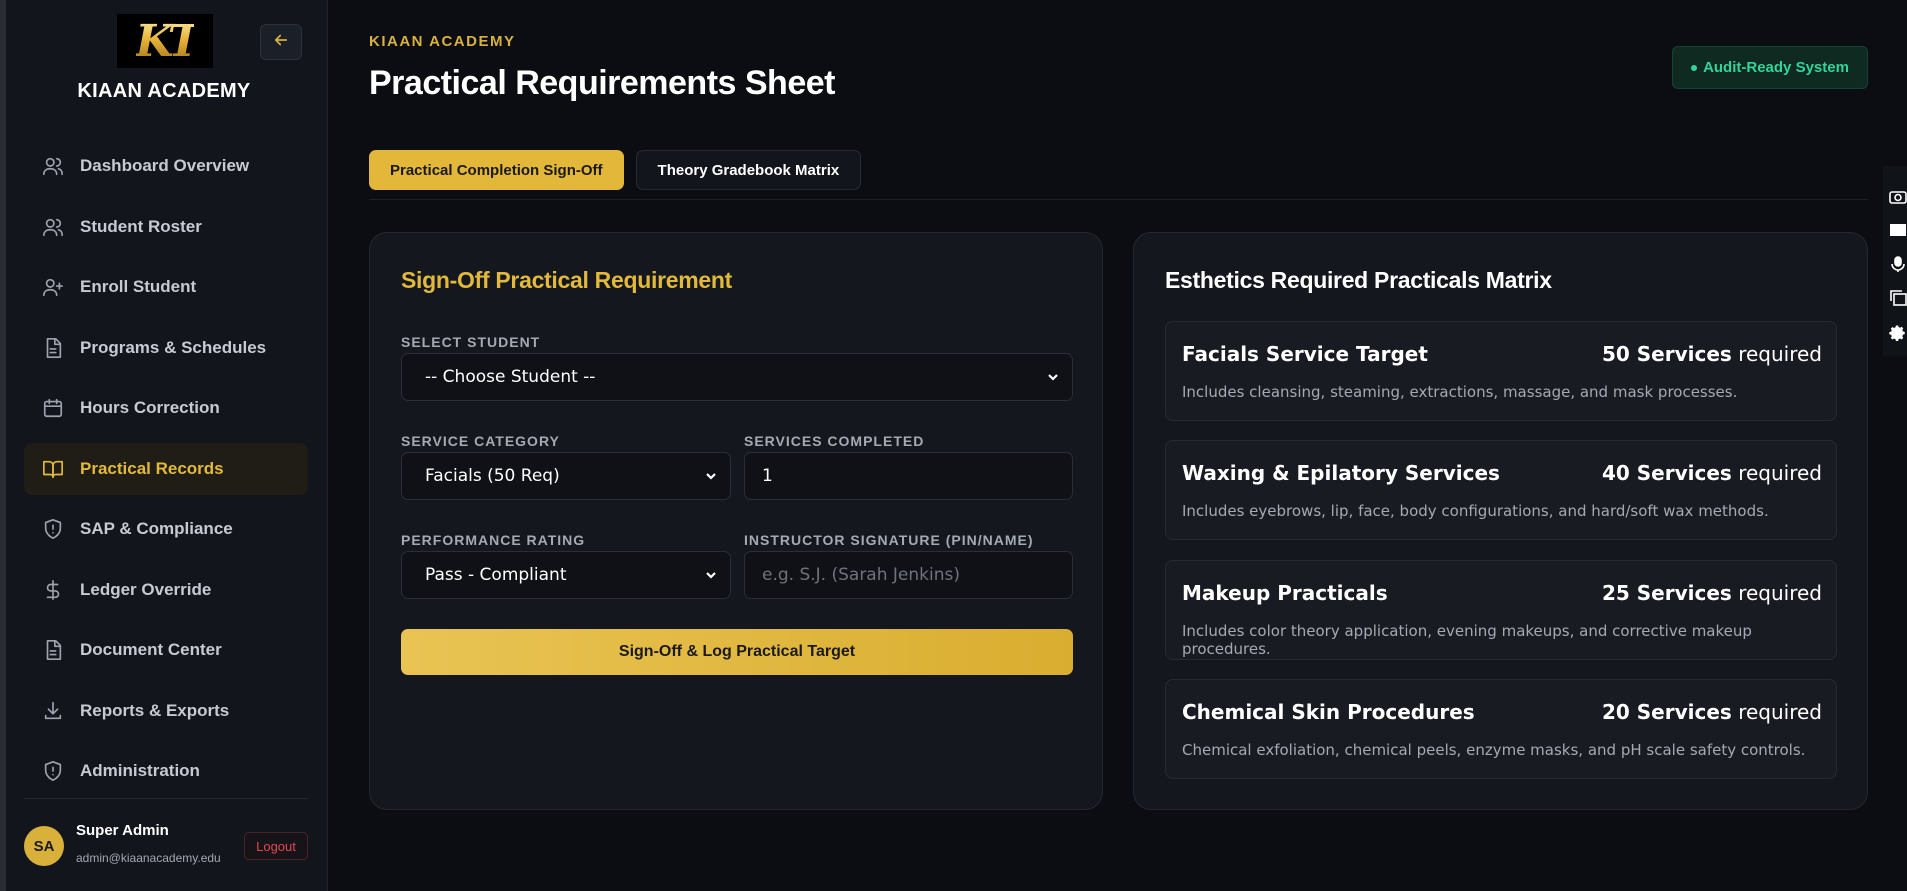  What do you see at coordinates (1711, 473) in the screenshot?
I see `requirement-count: 40 Services required` at bounding box center [1711, 473].